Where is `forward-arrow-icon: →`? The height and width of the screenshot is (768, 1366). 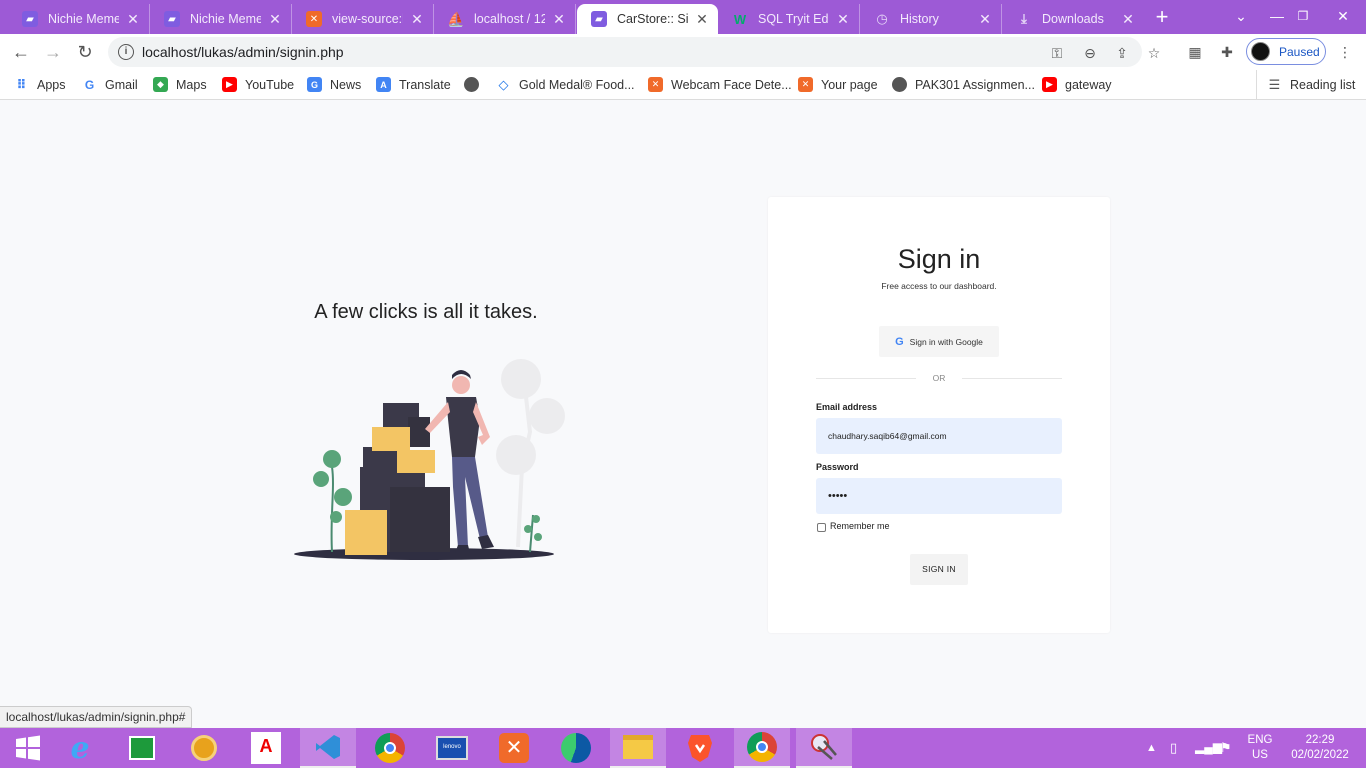
forward-arrow-icon: → is located at coordinates (53, 52).